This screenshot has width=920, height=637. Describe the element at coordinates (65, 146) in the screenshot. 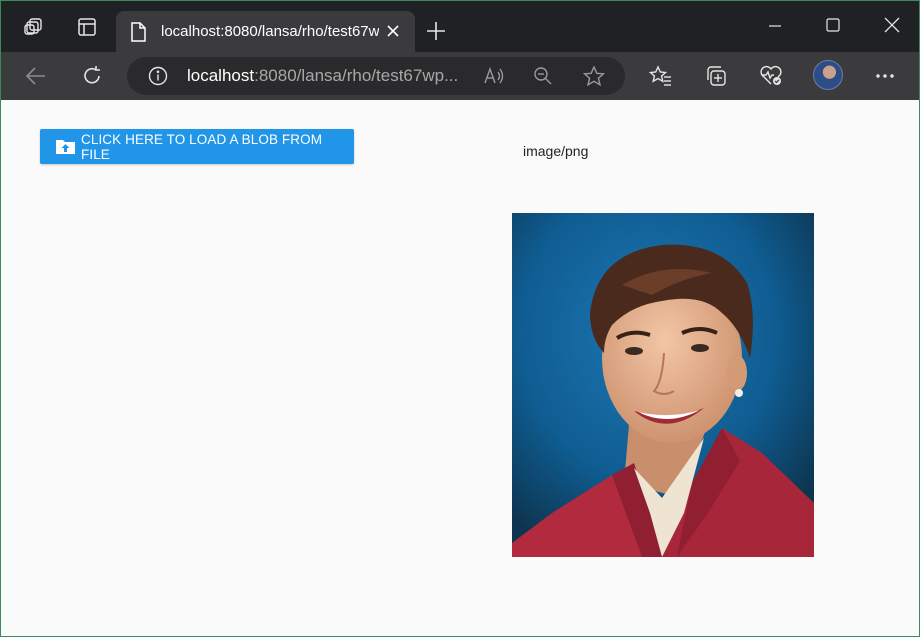

I see `upload-folder-icon` at that location.